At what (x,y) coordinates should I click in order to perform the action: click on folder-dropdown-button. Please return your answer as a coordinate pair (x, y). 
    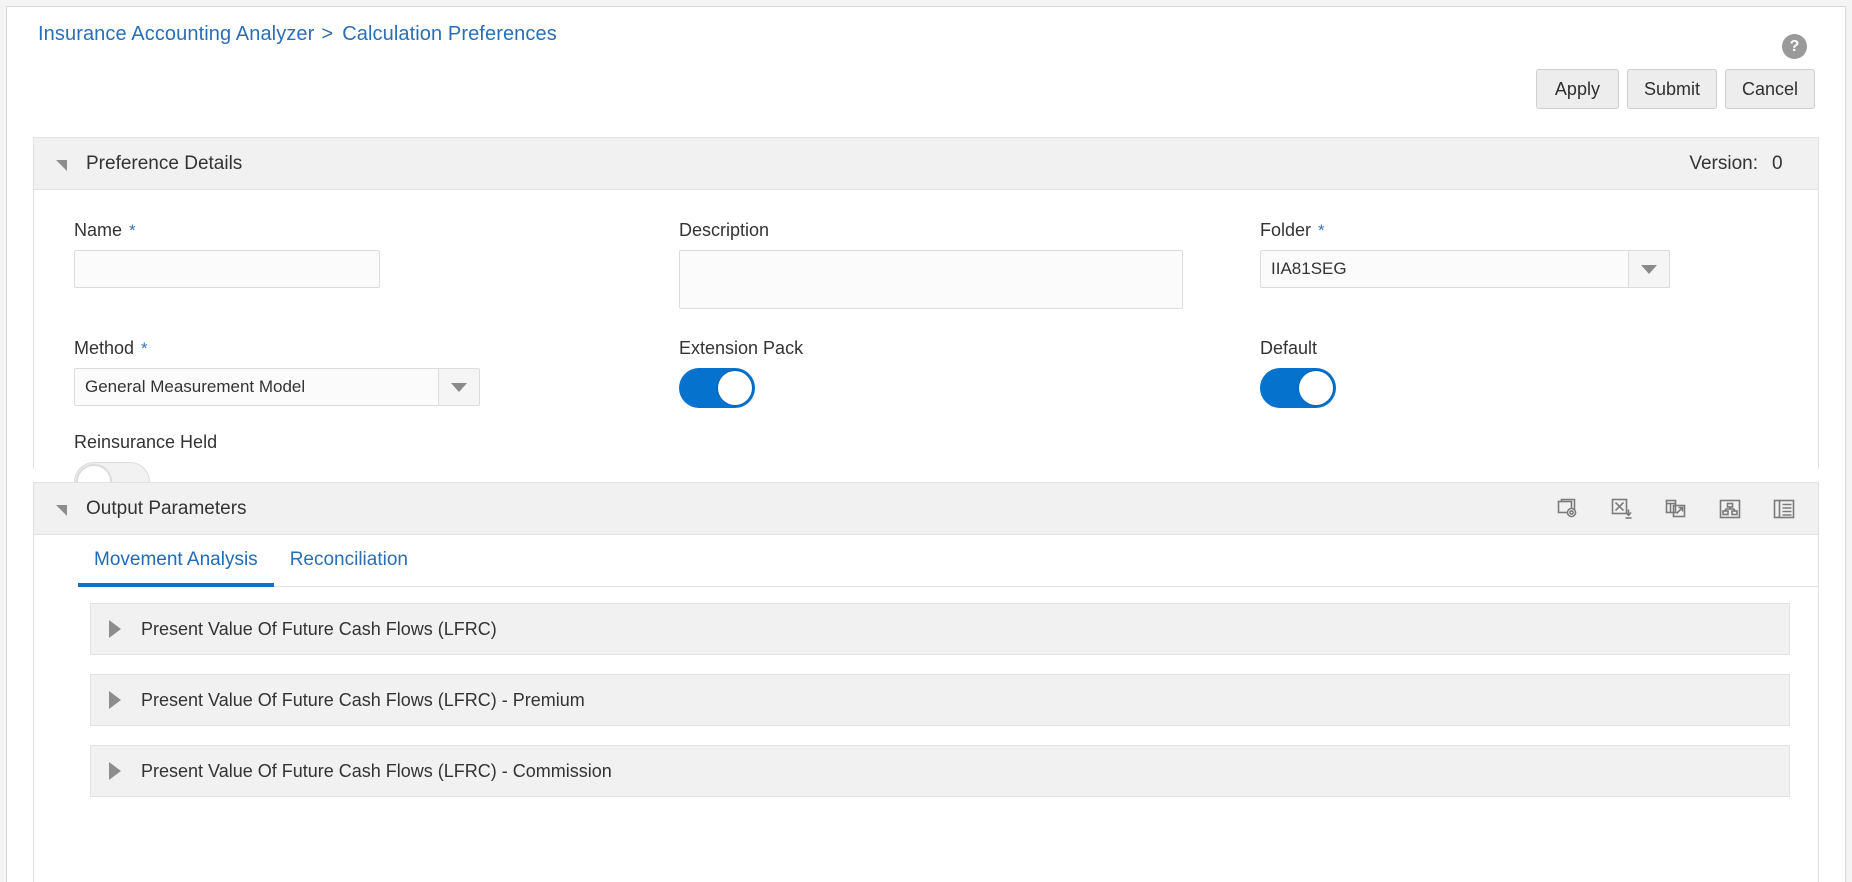
    Looking at the image, I should click on (1649, 269).